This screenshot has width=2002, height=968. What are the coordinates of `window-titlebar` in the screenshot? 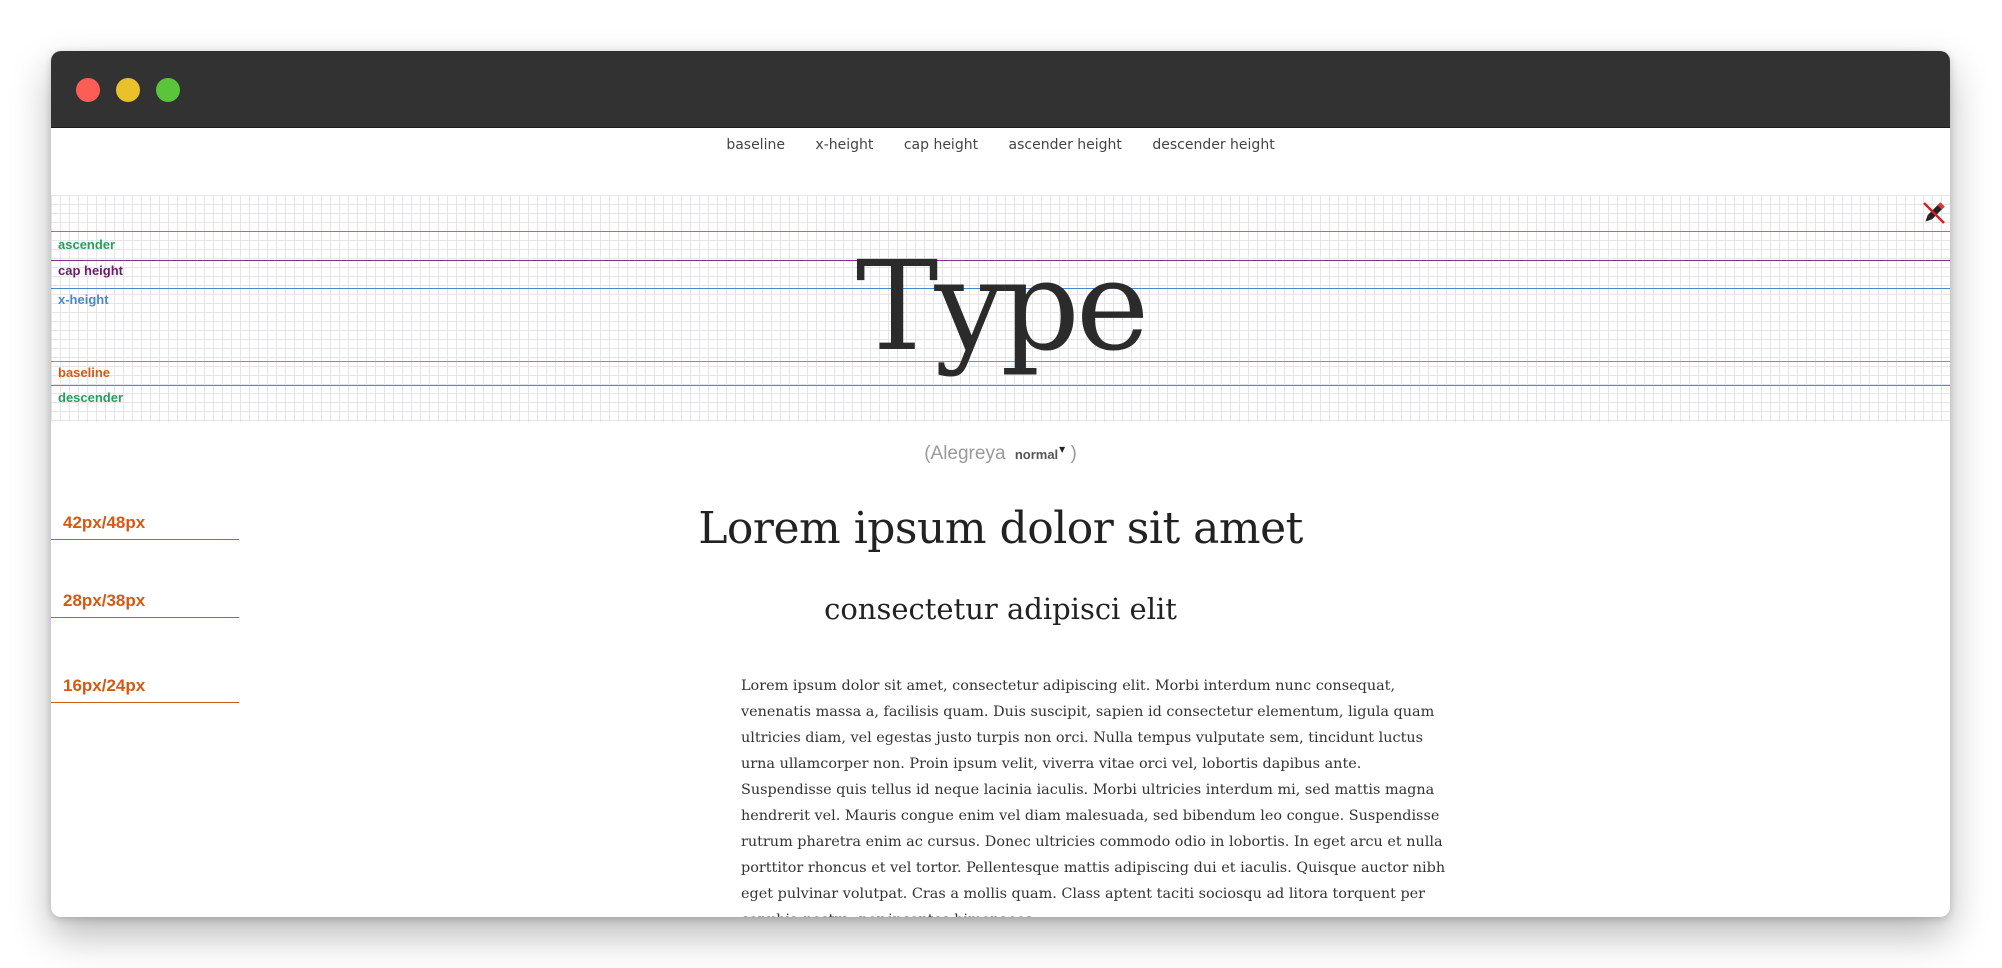 It's located at (1000, 89).